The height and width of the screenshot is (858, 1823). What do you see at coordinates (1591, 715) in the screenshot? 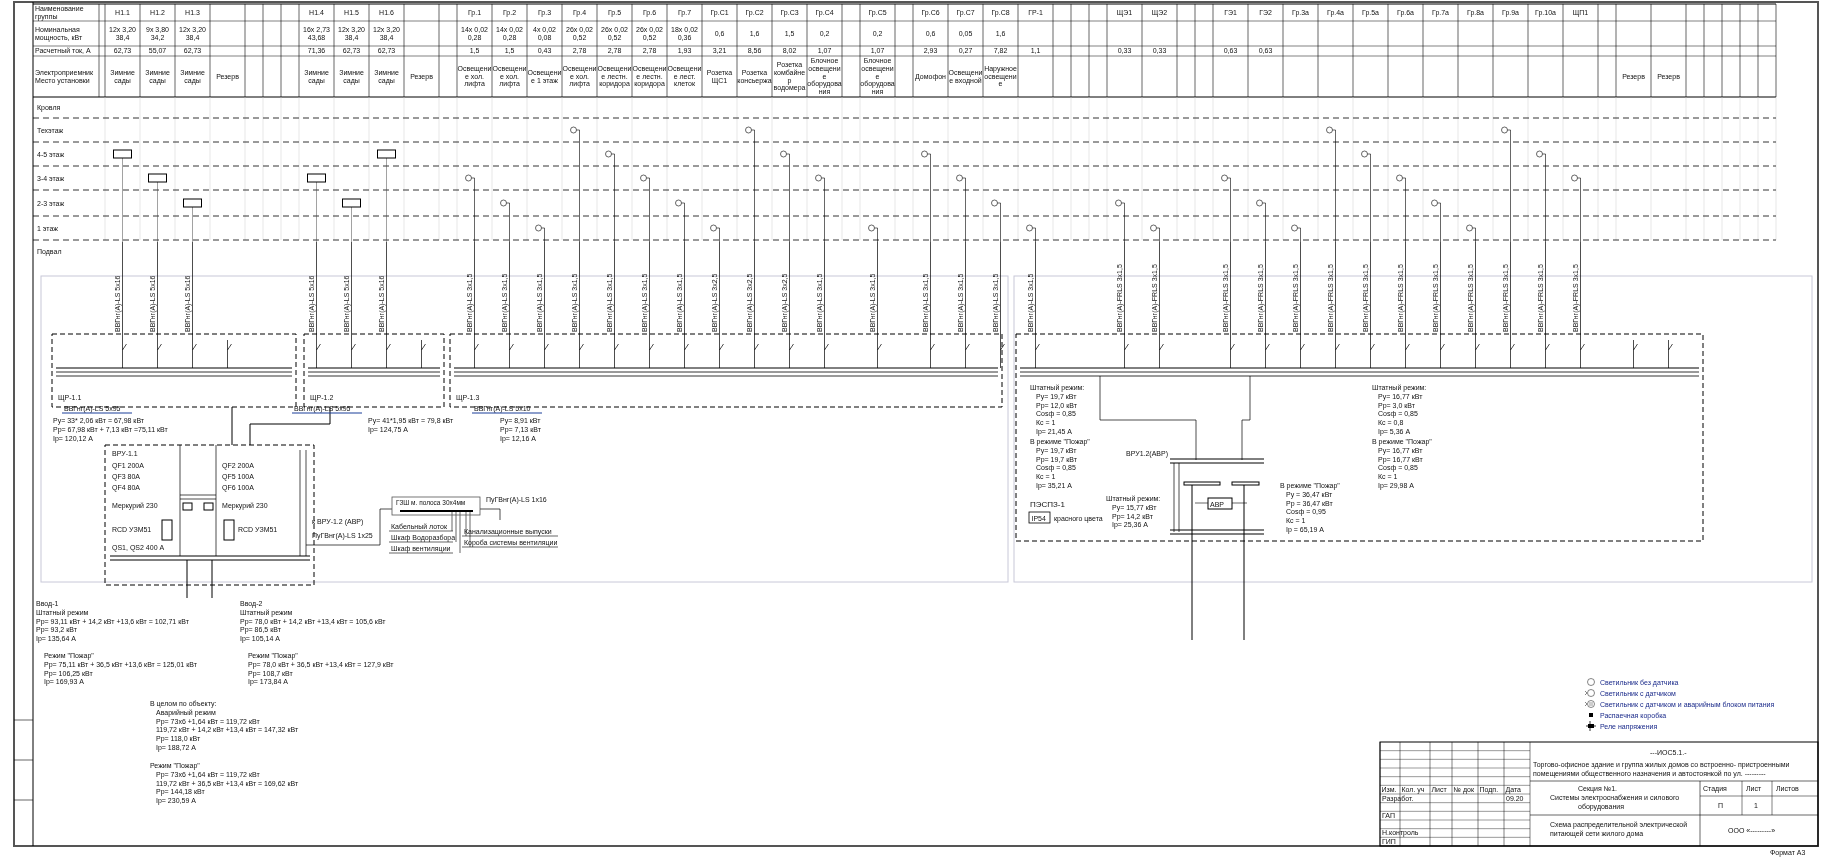
I see `junction-box-icon` at bounding box center [1591, 715].